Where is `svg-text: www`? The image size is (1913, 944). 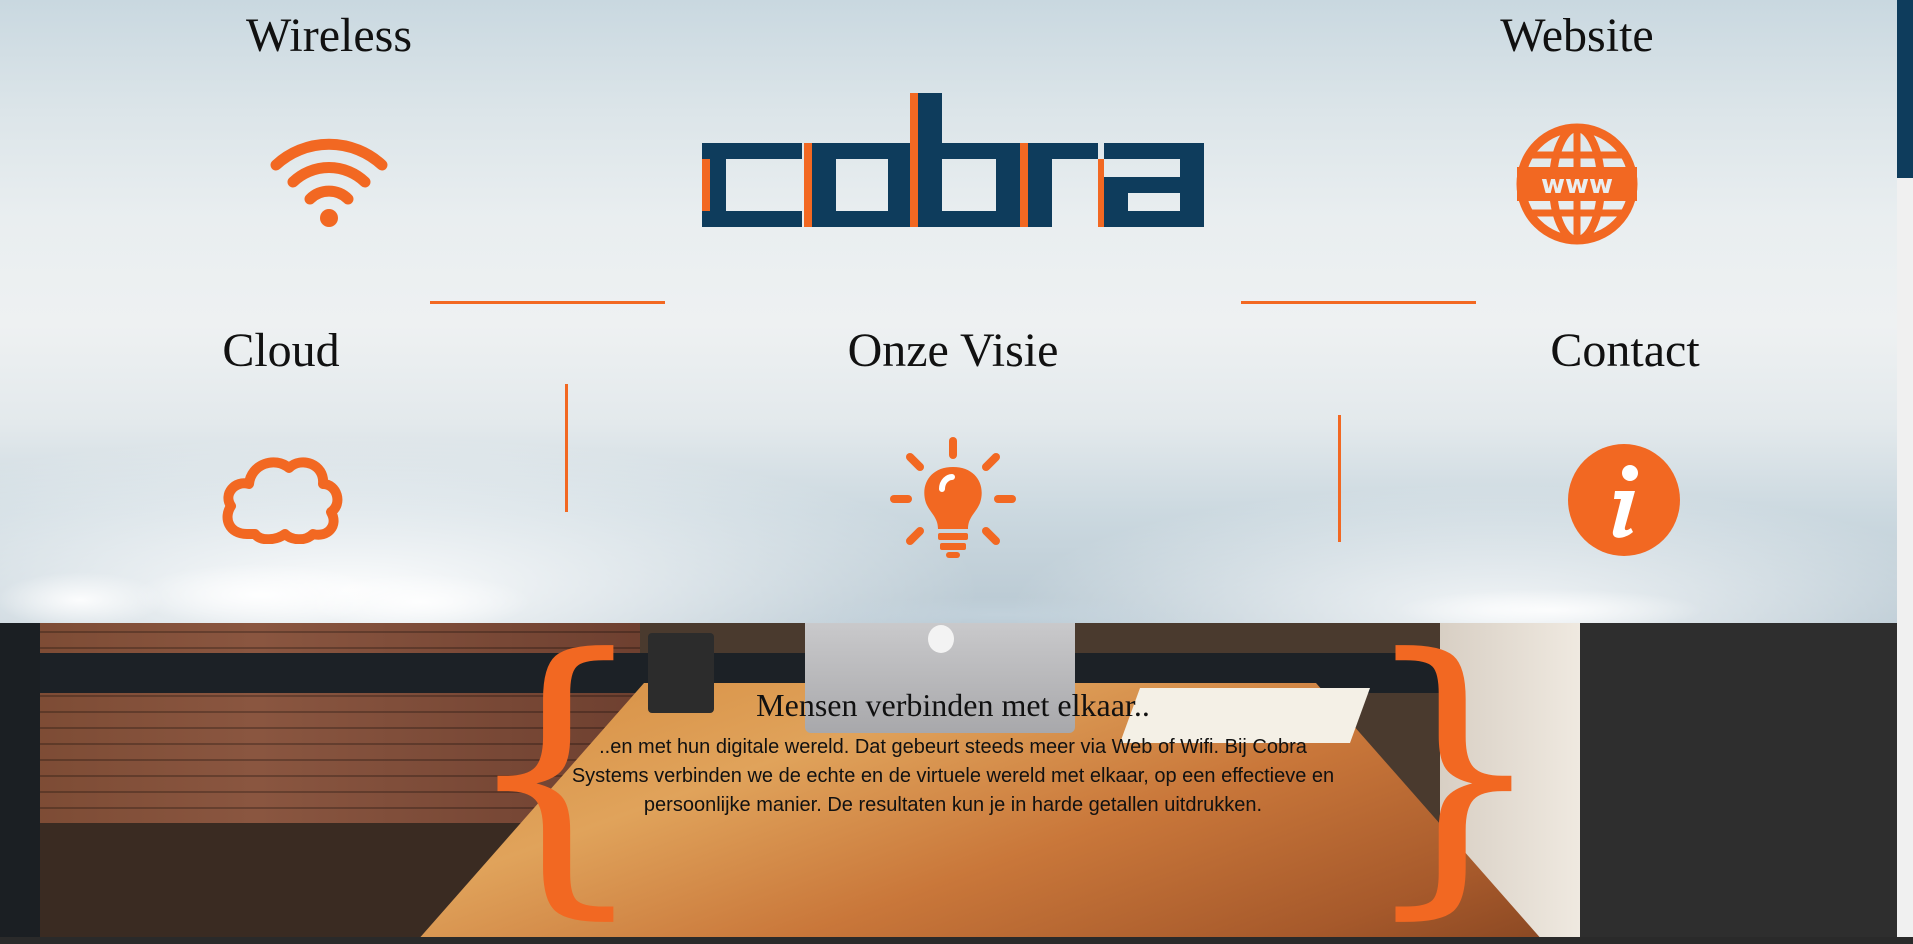
svg-text: www is located at coordinates (1577, 185).